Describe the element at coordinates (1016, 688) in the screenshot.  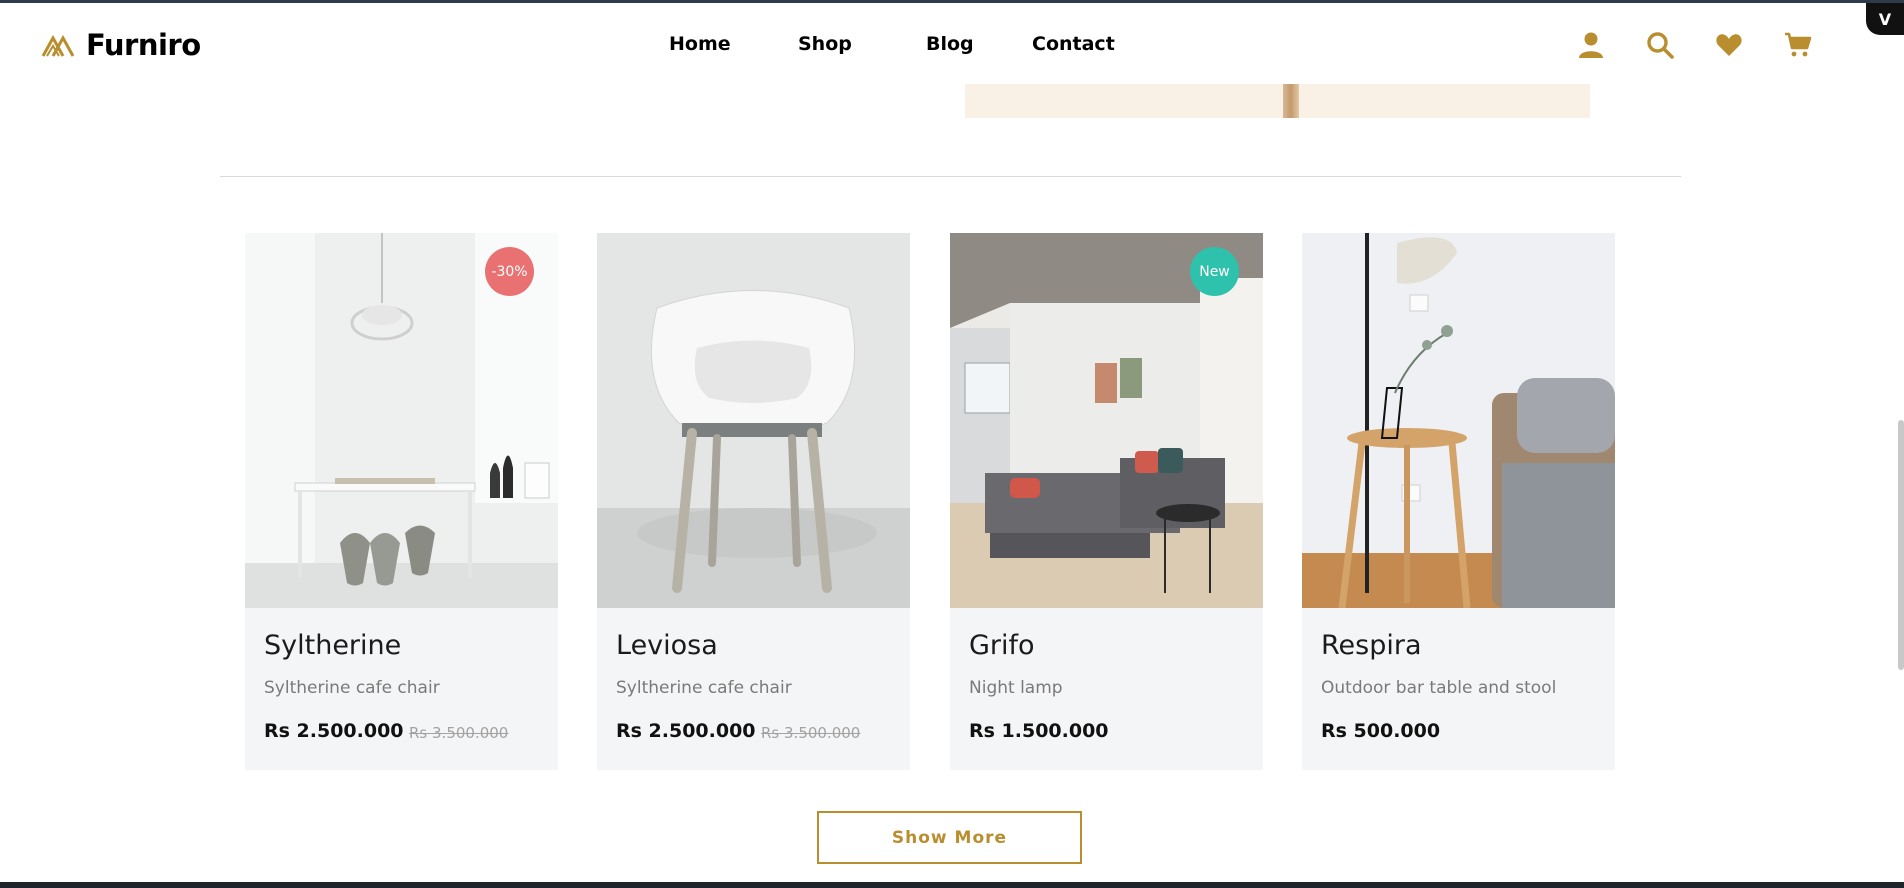
I see `product-description: Night lamp` at that location.